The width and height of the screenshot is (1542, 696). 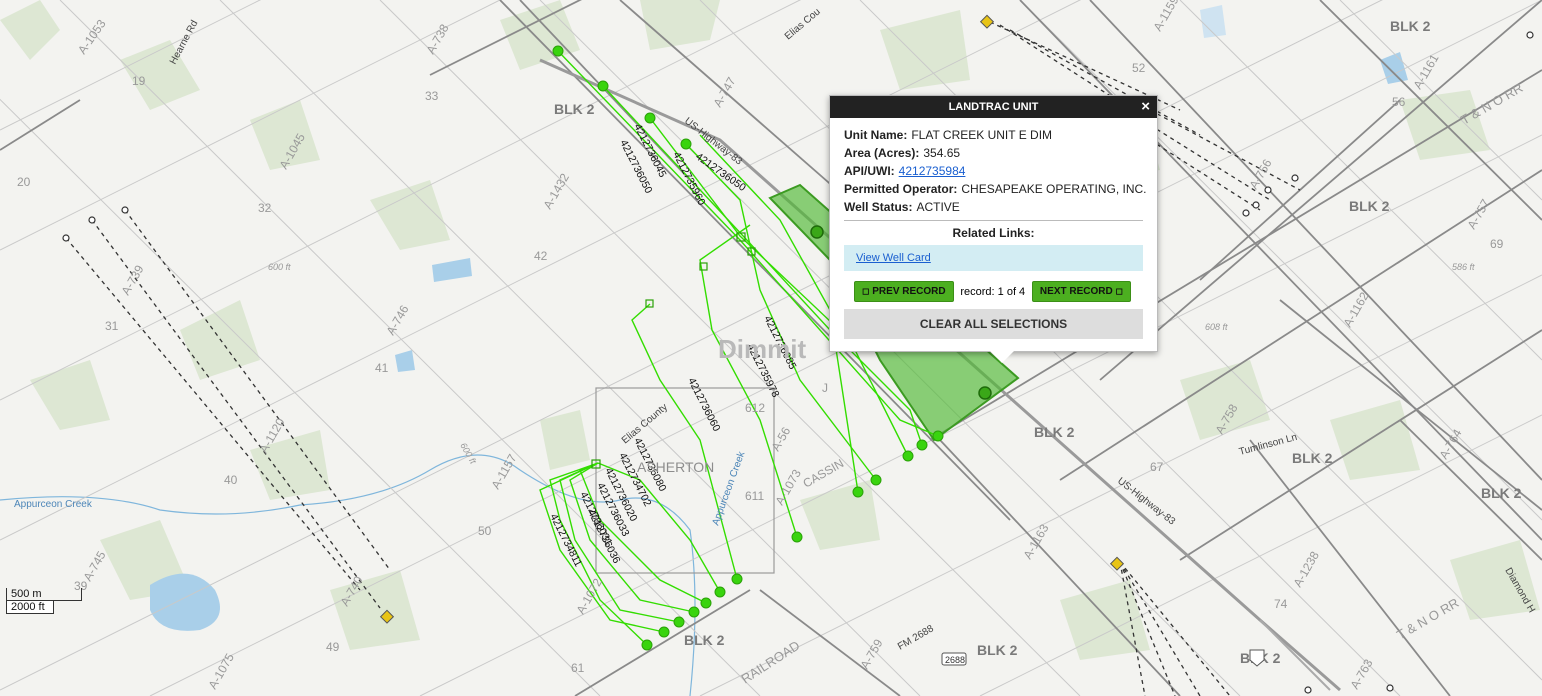 I want to click on svg-text: 2688, so click(x=955, y=660).